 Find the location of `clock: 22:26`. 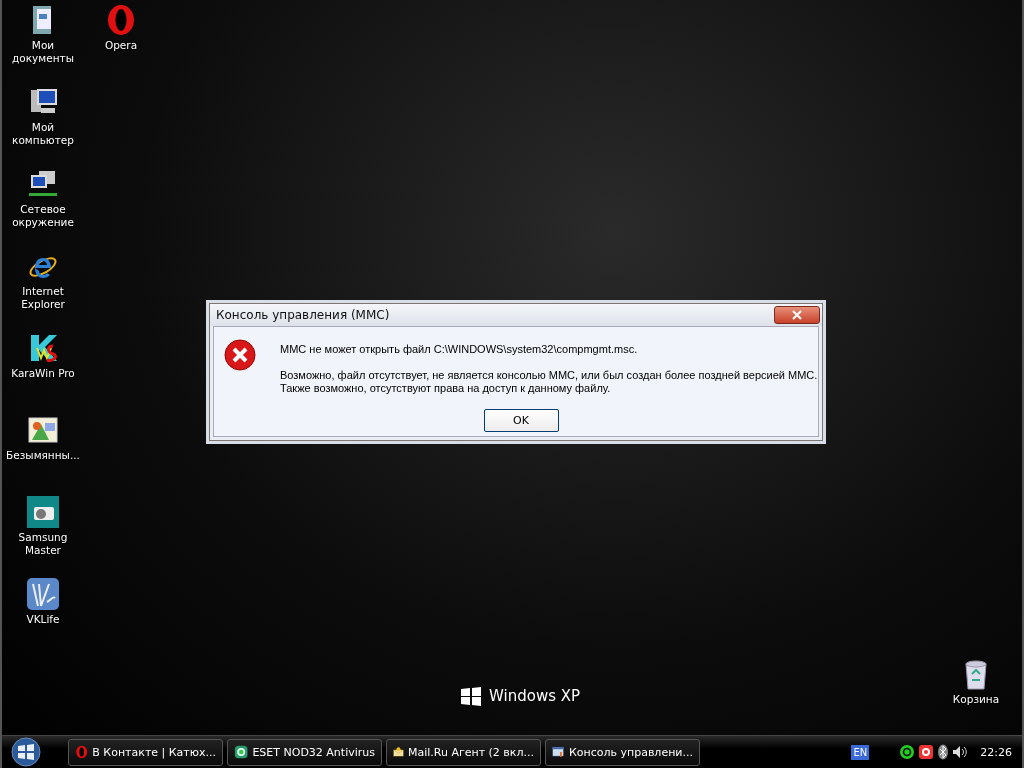

clock: 22:26 is located at coordinates (996, 752).